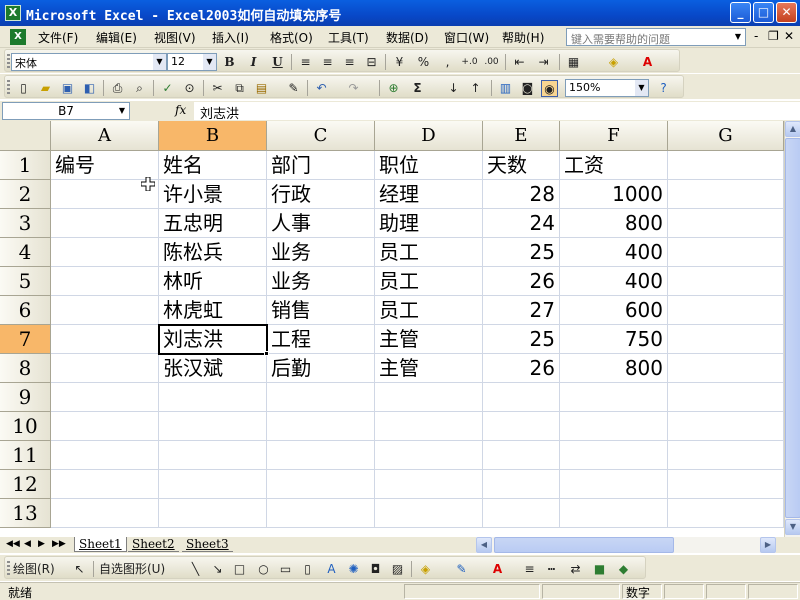 This screenshot has width=800, height=600. What do you see at coordinates (277, 62) in the screenshot?
I see `underline-button: U` at bounding box center [277, 62].